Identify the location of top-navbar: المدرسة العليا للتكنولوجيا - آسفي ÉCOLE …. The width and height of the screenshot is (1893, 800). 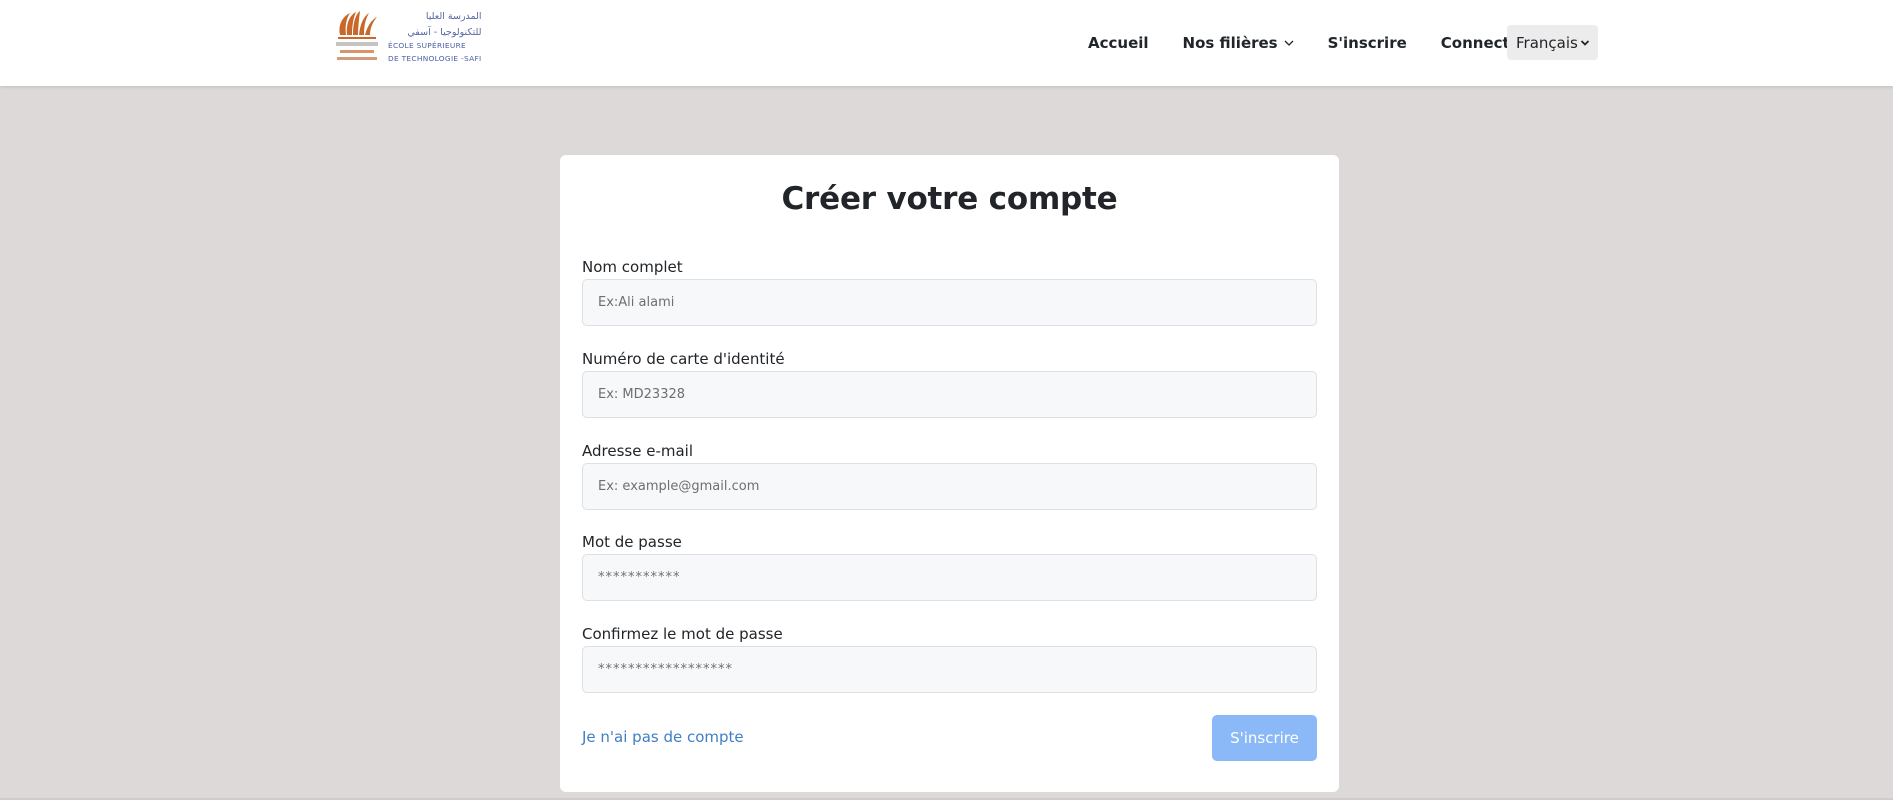
(946, 43).